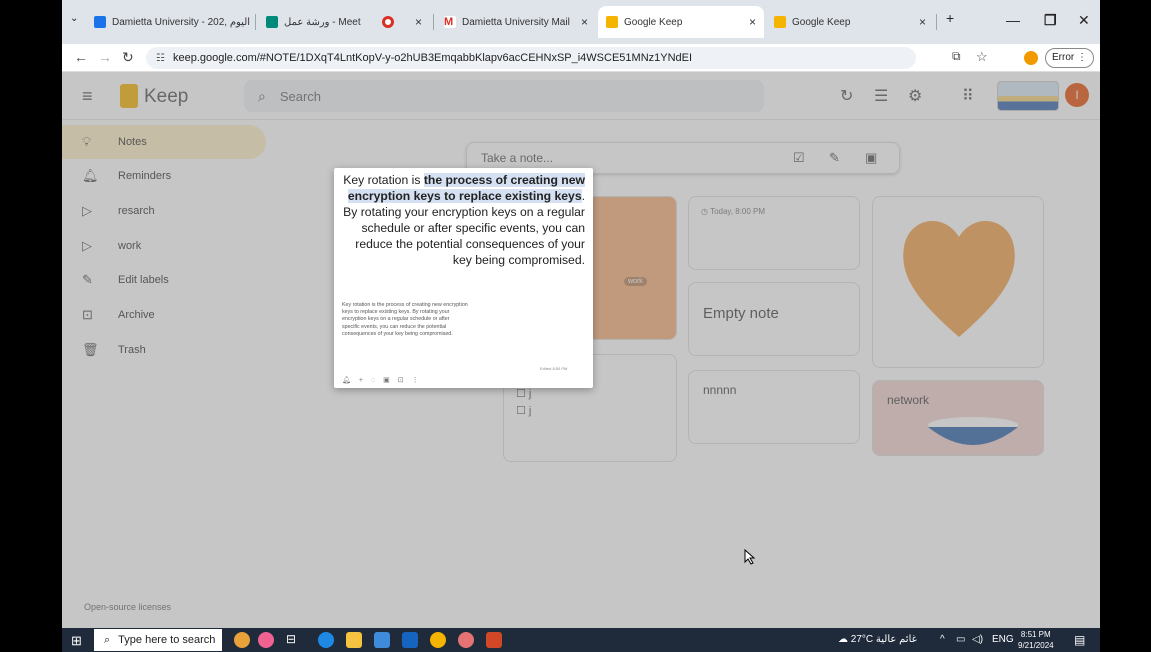 This screenshot has width=1151, height=652. Describe the element at coordinates (382, 640) in the screenshot. I see `store-icon` at that location.